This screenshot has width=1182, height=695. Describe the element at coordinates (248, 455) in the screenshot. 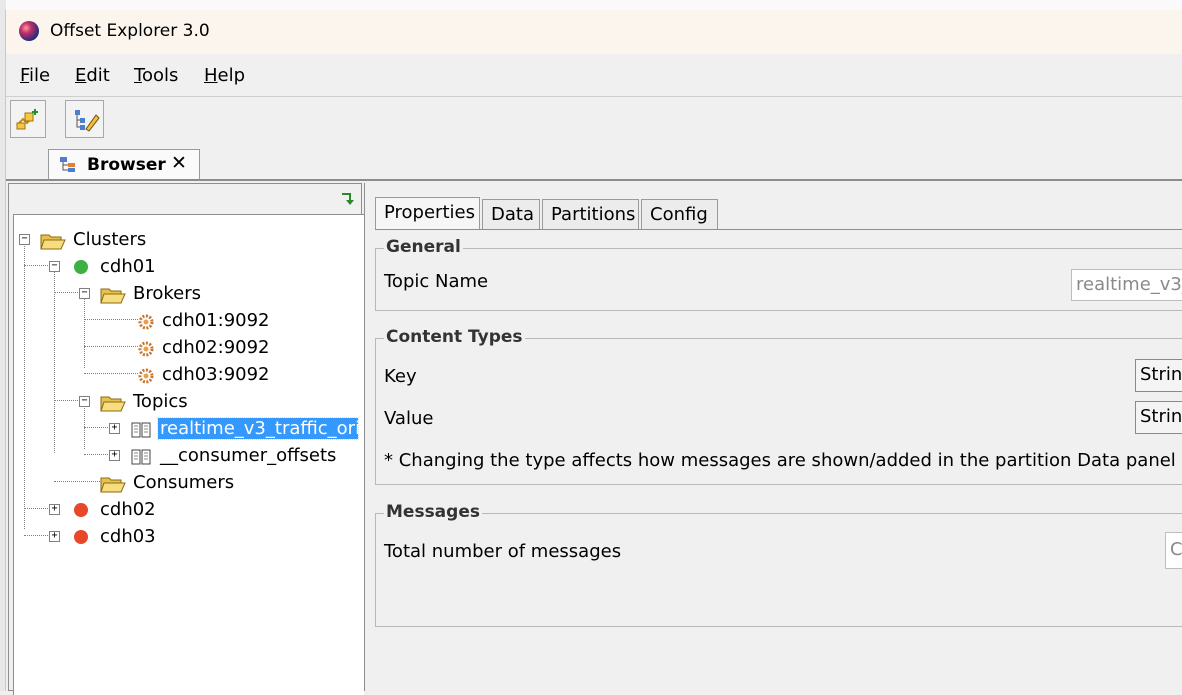

I see `tree-node-label: __consumer_offsets` at that location.